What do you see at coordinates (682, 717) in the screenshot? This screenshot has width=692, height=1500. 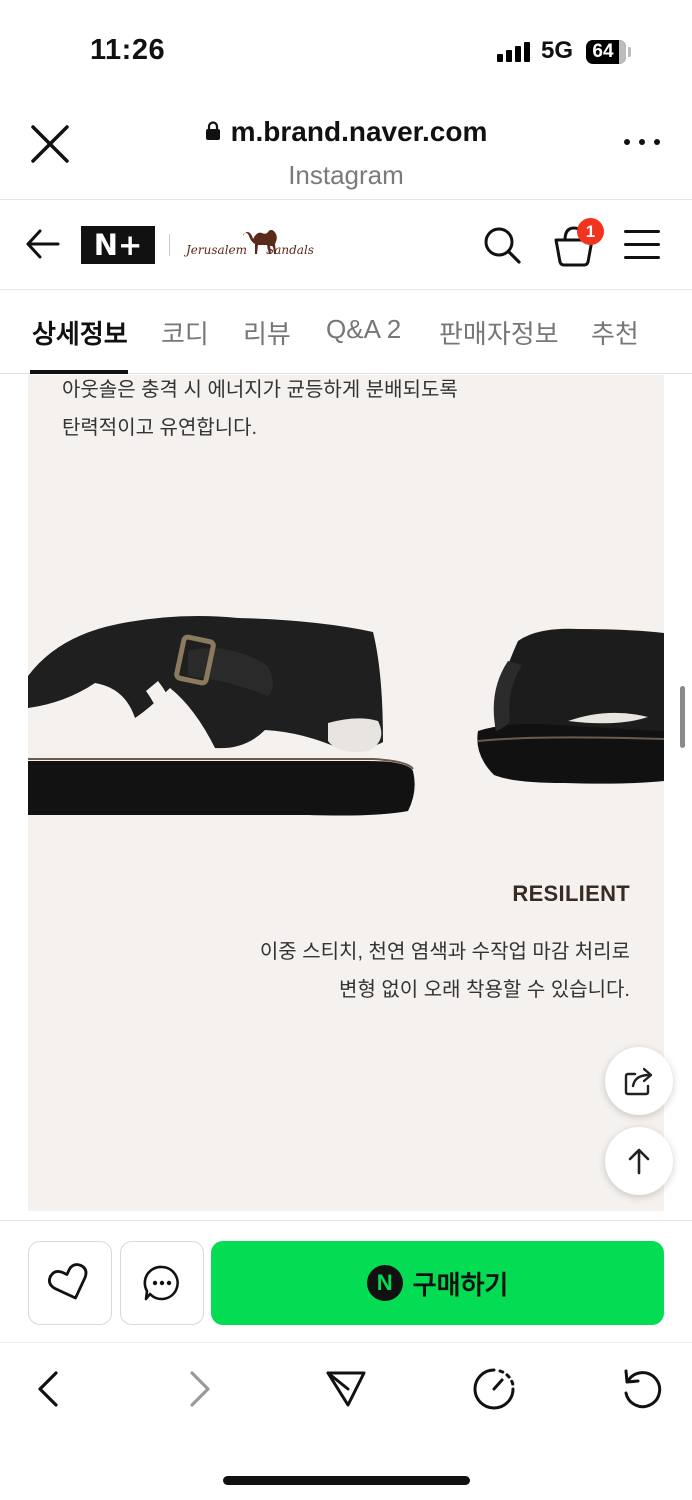 I see `page-scrollbar` at bounding box center [682, 717].